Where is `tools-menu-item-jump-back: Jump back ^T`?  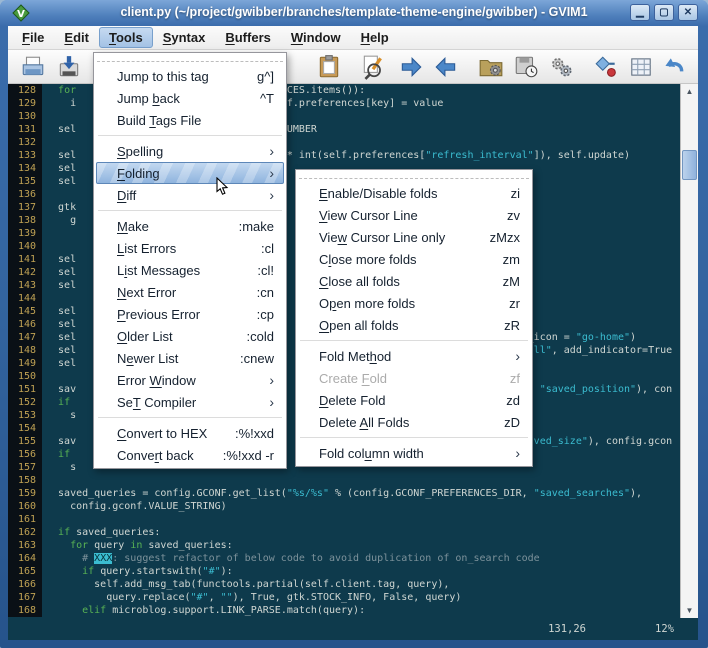
tools-menu-item-jump-back: Jump back ^T is located at coordinates (190, 98).